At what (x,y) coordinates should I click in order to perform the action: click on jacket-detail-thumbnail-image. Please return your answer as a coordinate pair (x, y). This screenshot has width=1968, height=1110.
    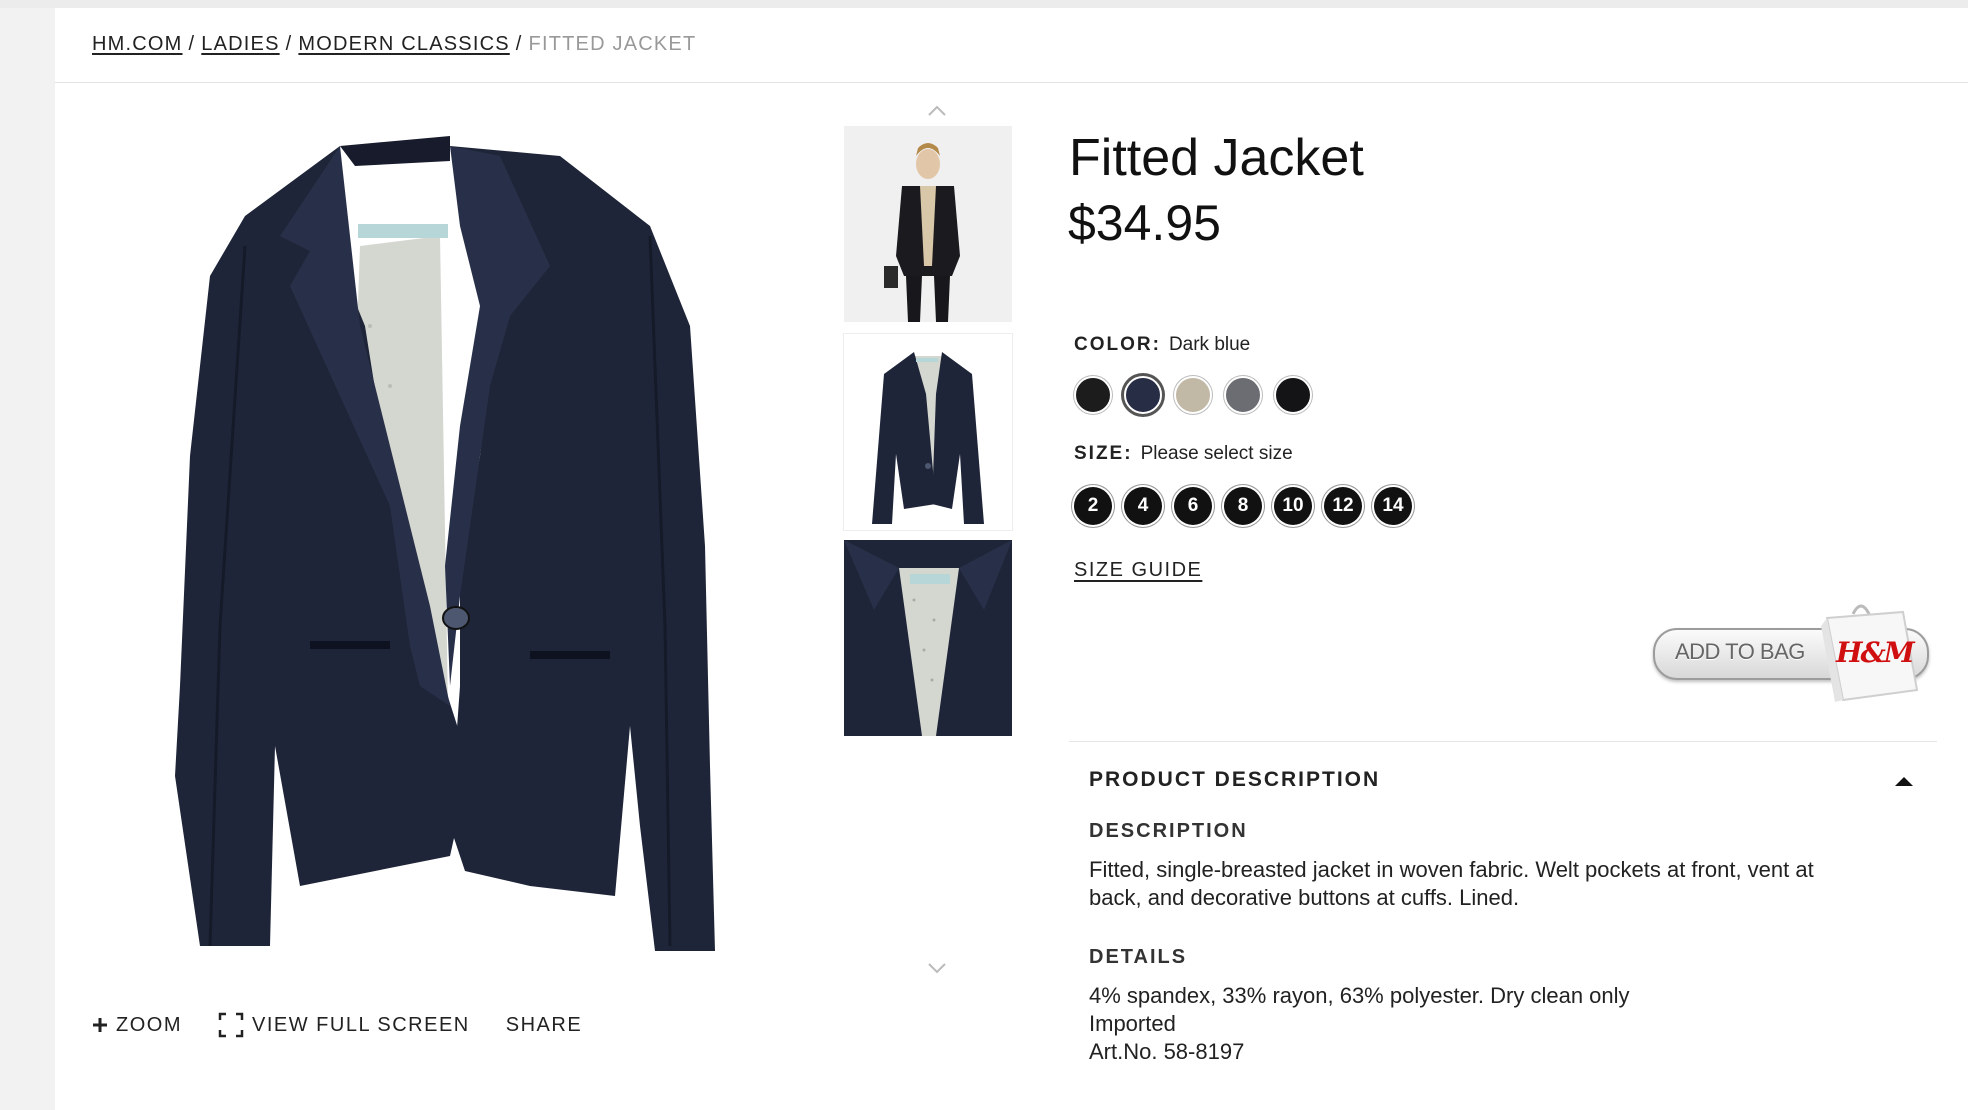
    Looking at the image, I should click on (928, 638).